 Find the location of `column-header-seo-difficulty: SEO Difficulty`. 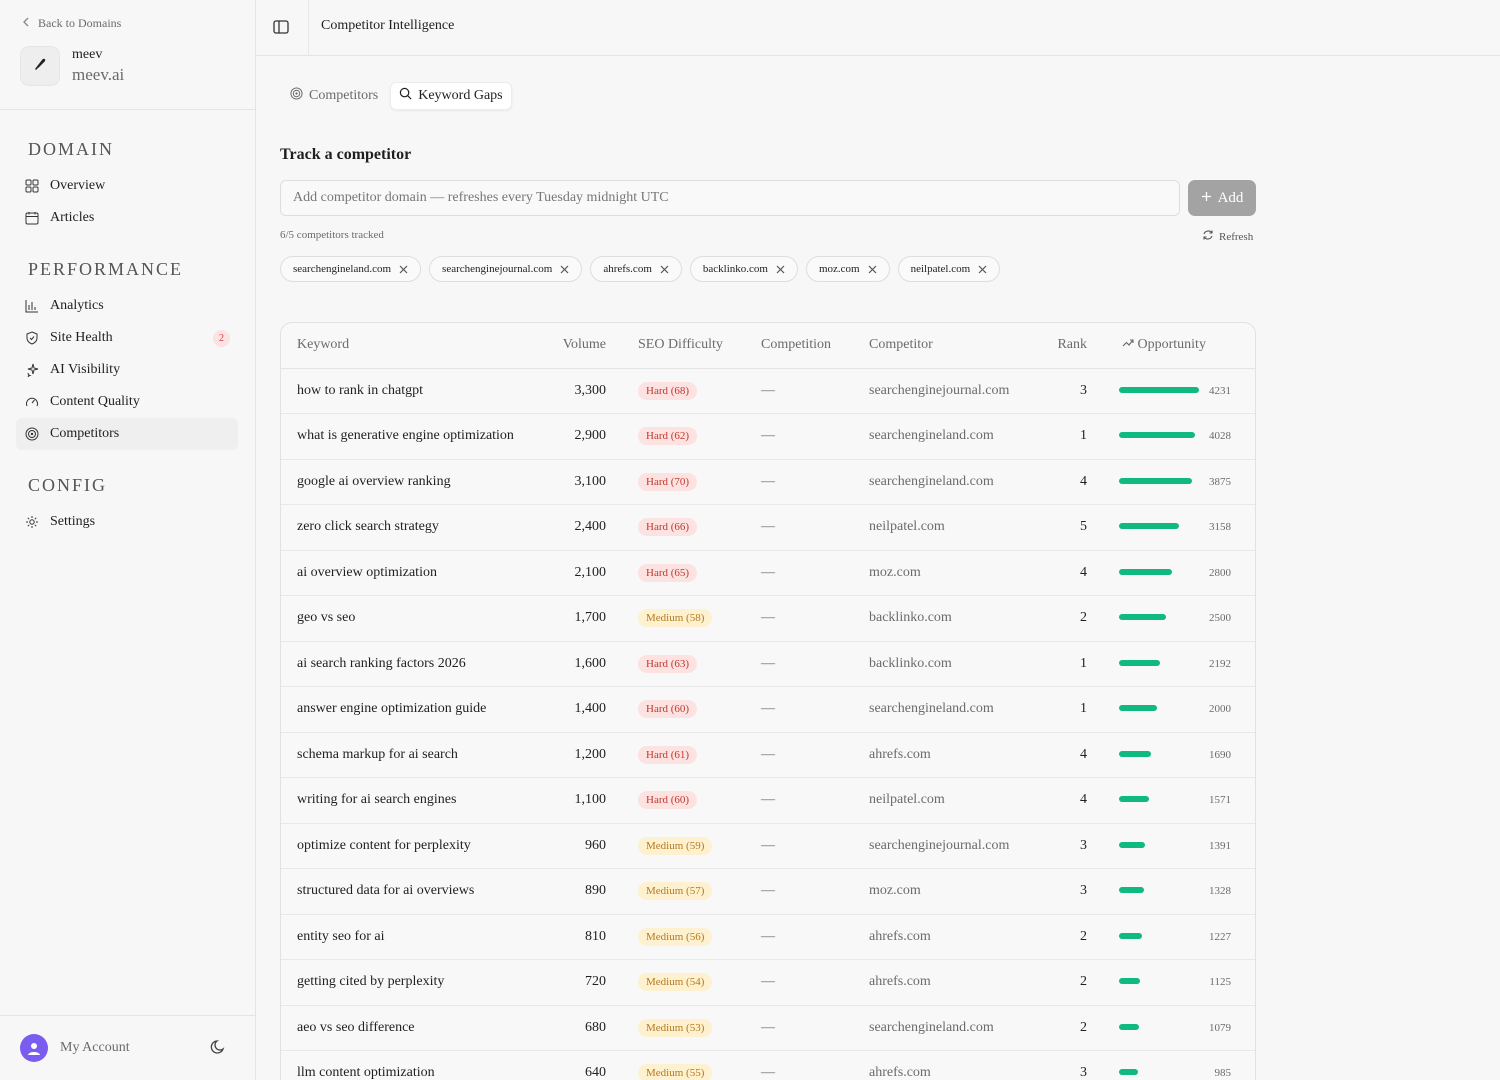

column-header-seo-difficulty: SEO Difficulty is located at coordinates (683, 346).